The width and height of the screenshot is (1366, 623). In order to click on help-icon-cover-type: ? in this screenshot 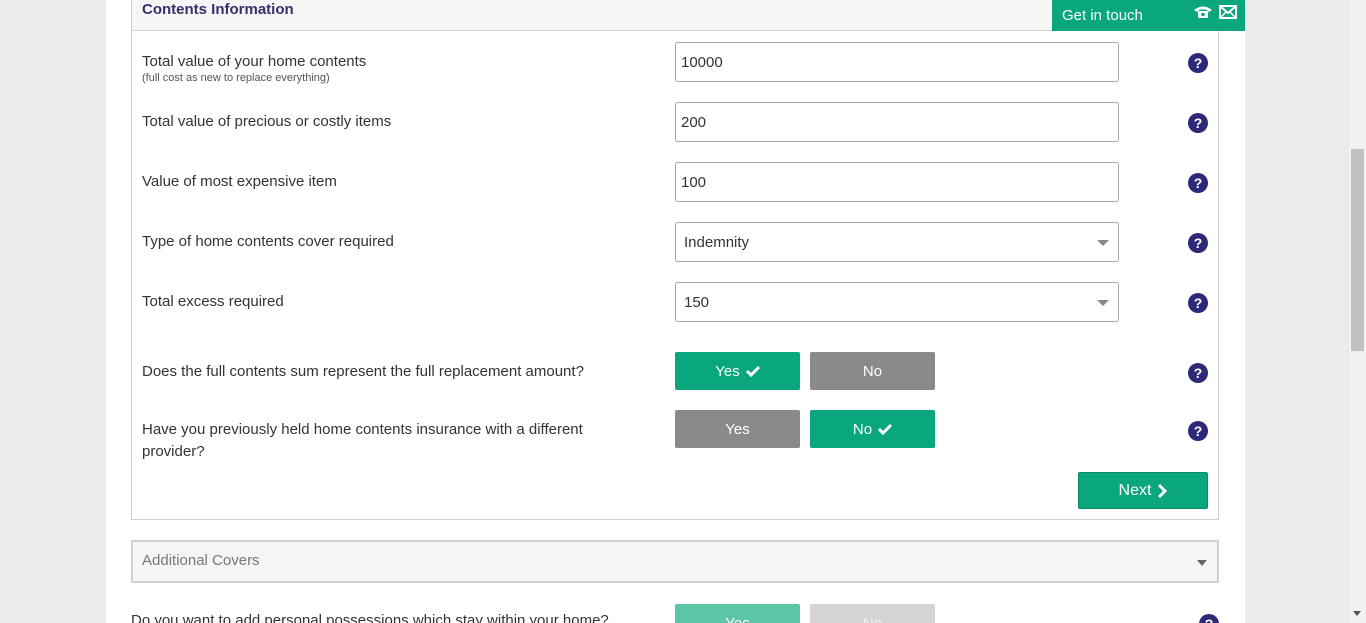, I will do `click(1198, 243)`.